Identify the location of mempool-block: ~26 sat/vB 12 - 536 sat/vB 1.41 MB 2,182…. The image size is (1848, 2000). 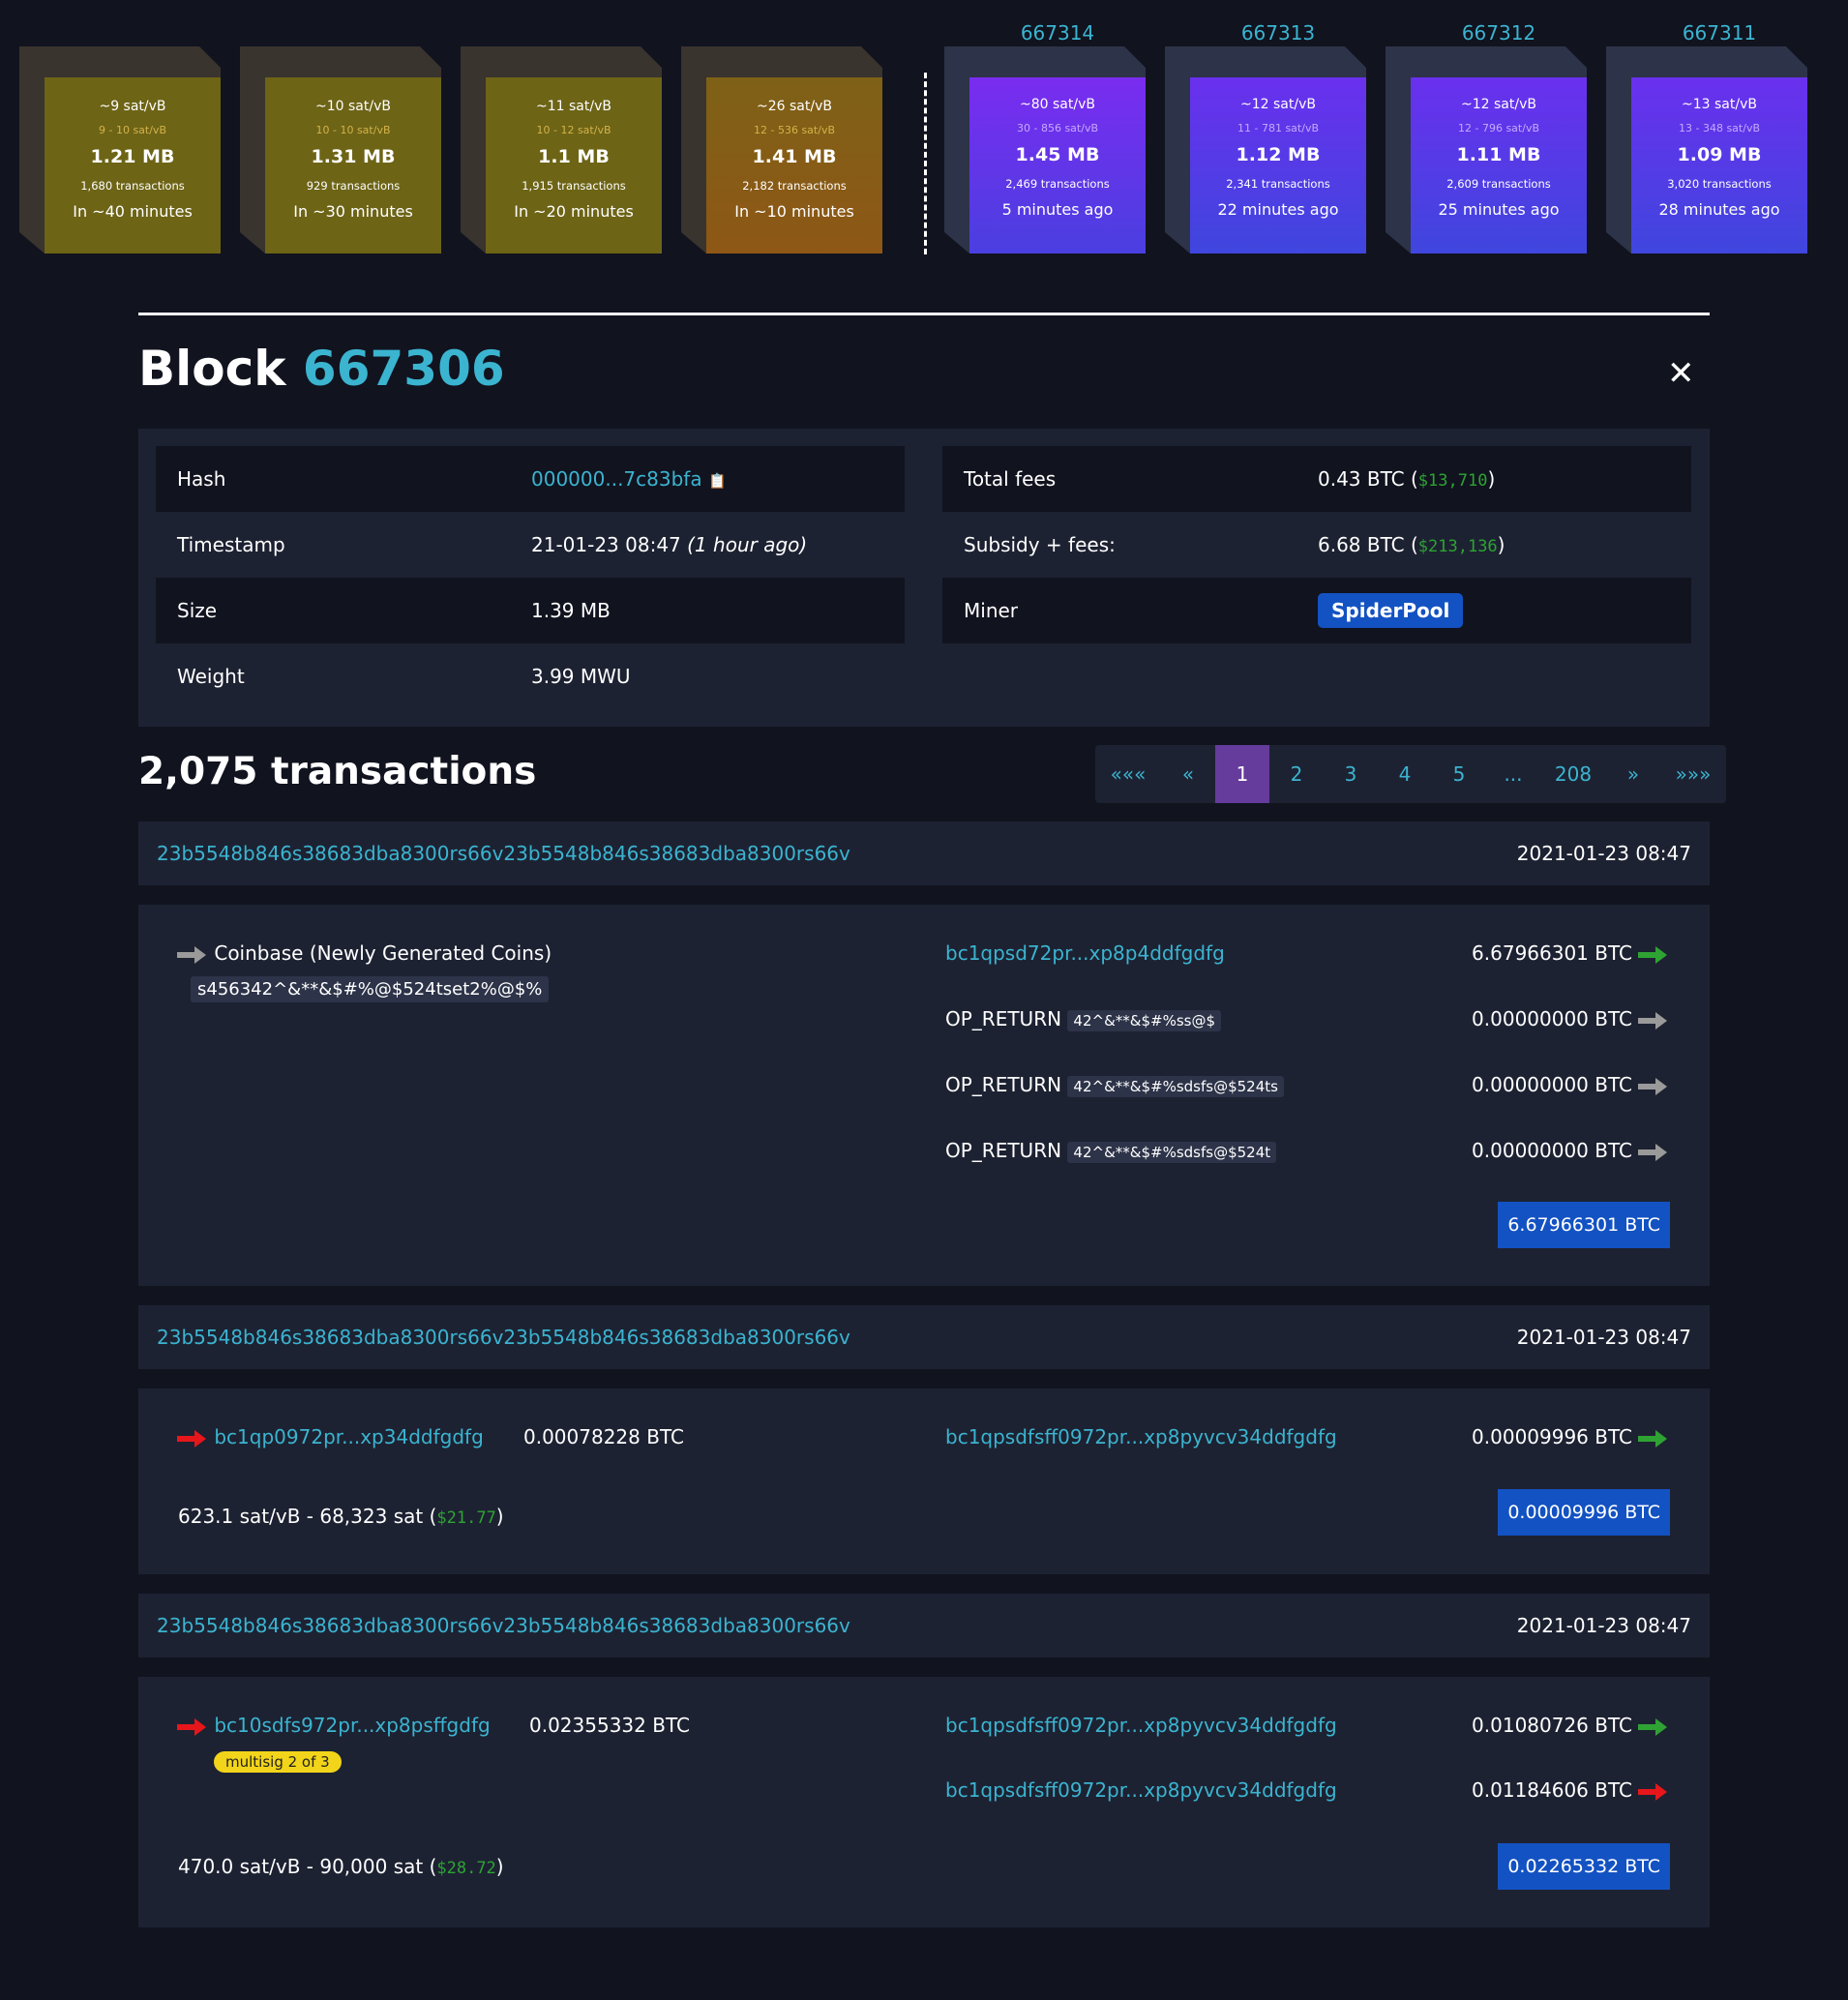
(781, 150).